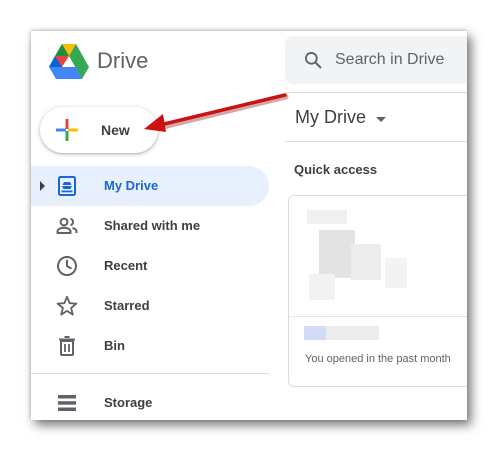 This screenshot has height=452, width=499. What do you see at coordinates (376, 92) in the screenshot?
I see `header-divider` at bounding box center [376, 92].